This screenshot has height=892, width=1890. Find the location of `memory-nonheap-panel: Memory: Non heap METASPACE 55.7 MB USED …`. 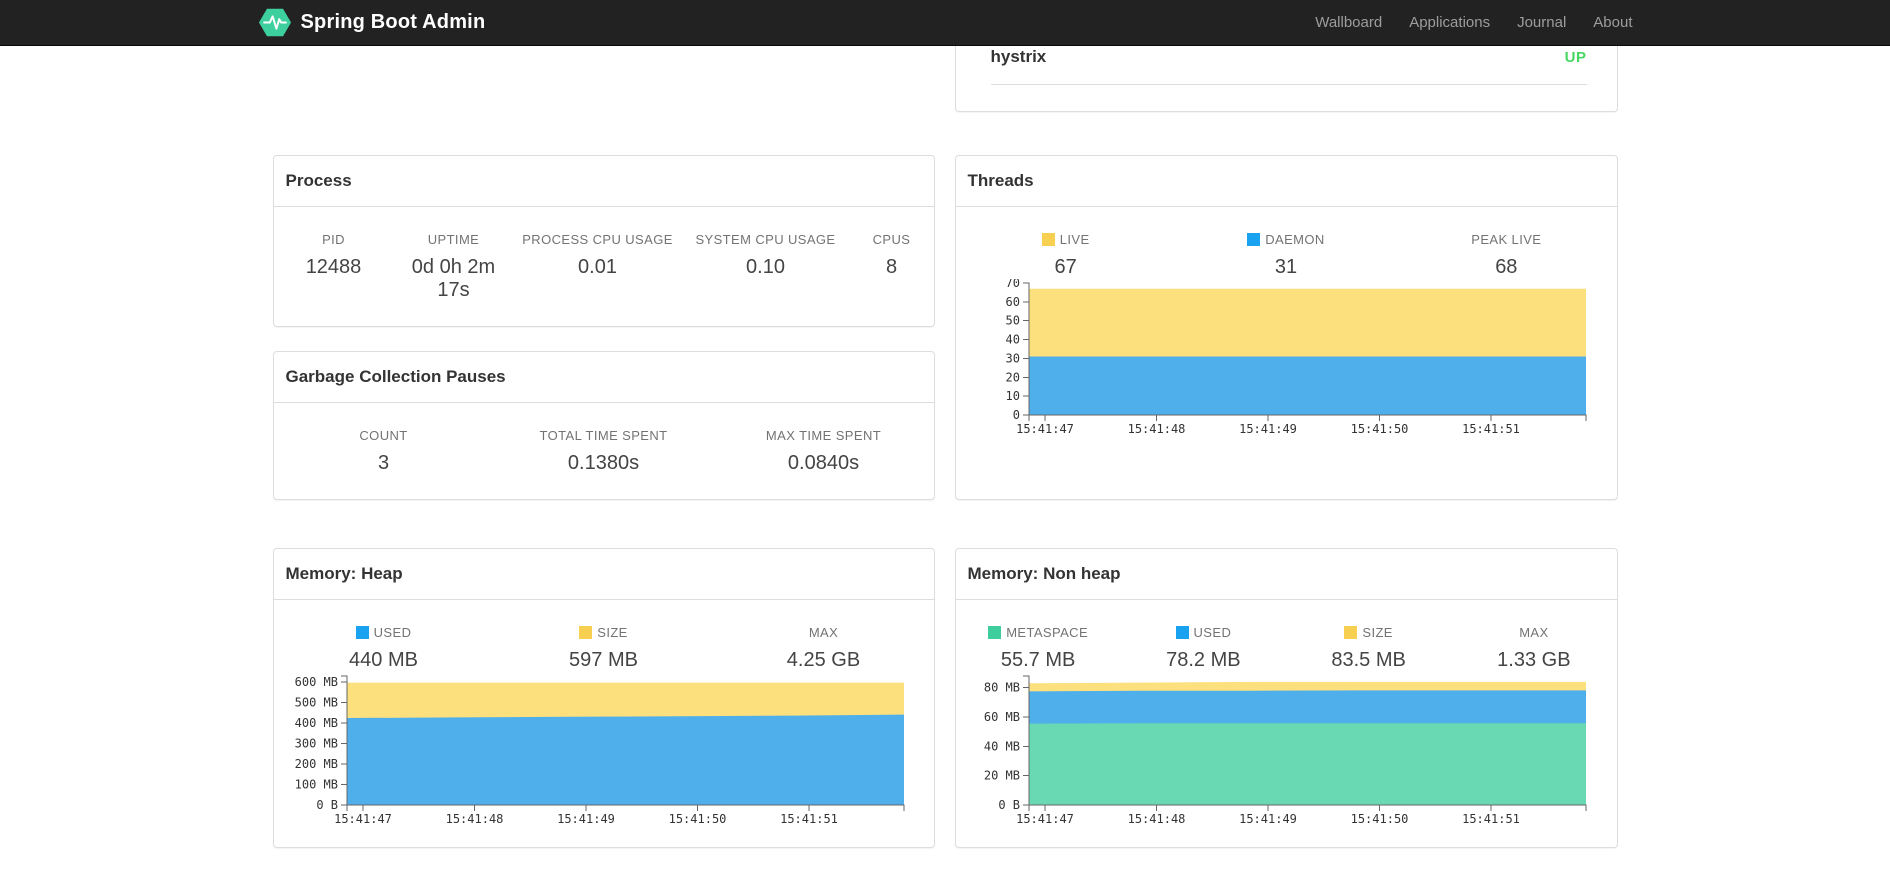

memory-nonheap-panel: Memory: Non heap METASPACE 55.7 MB USED … is located at coordinates (1286, 698).